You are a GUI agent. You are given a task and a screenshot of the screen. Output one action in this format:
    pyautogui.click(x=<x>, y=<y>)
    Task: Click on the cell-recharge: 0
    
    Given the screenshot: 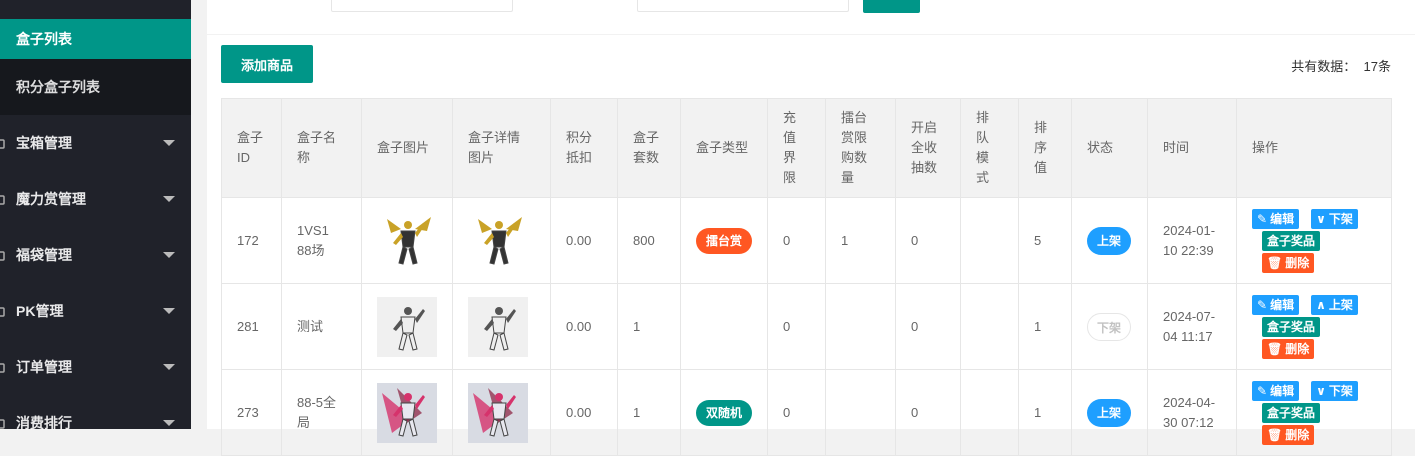 What is the action you would take?
    pyautogui.click(x=796, y=240)
    